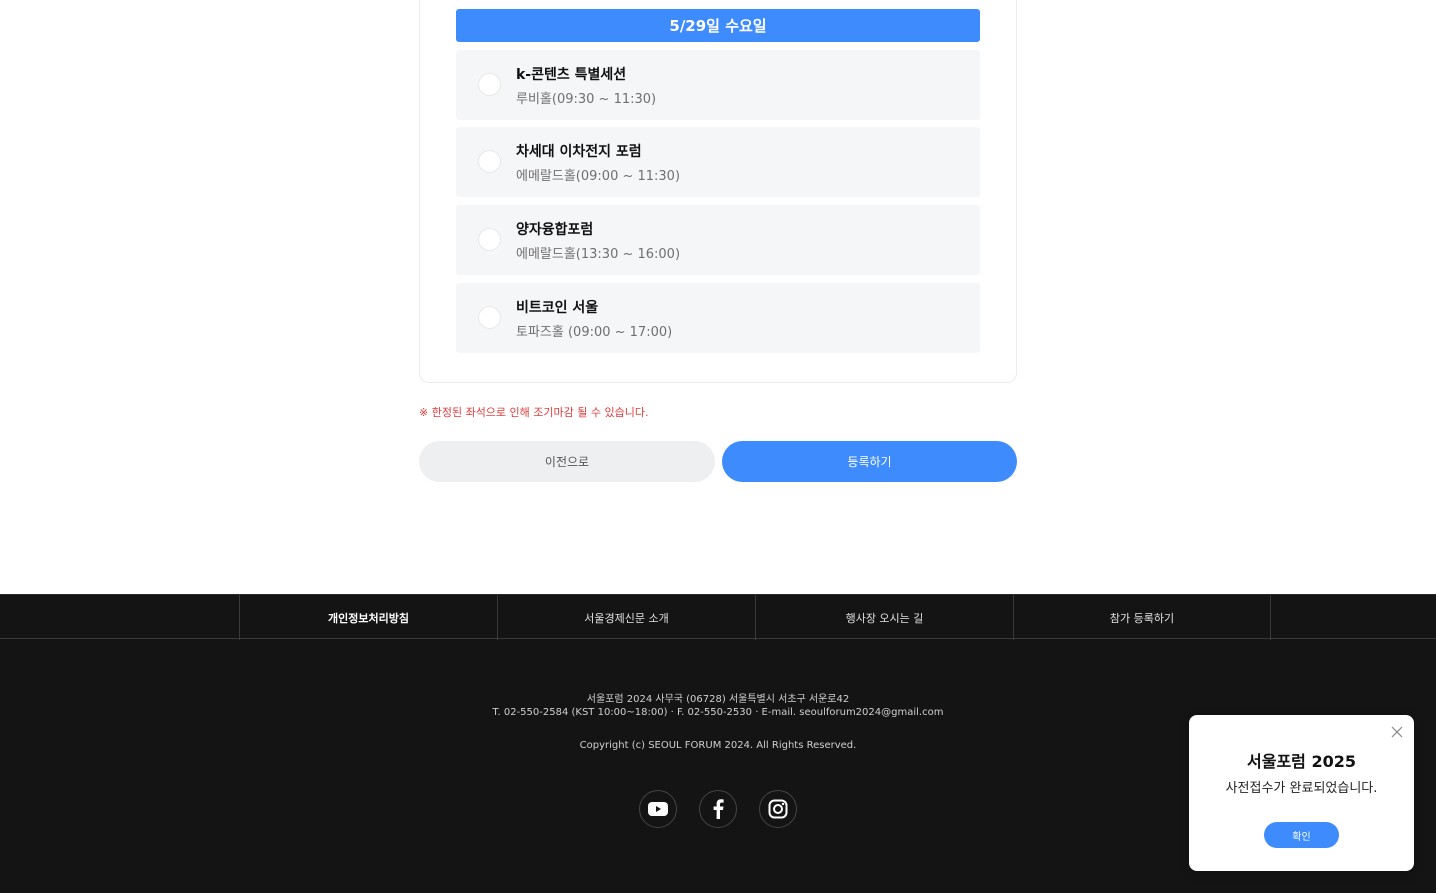  I want to click on modal-title: 서울포럼 2025, so click(1301, 761).